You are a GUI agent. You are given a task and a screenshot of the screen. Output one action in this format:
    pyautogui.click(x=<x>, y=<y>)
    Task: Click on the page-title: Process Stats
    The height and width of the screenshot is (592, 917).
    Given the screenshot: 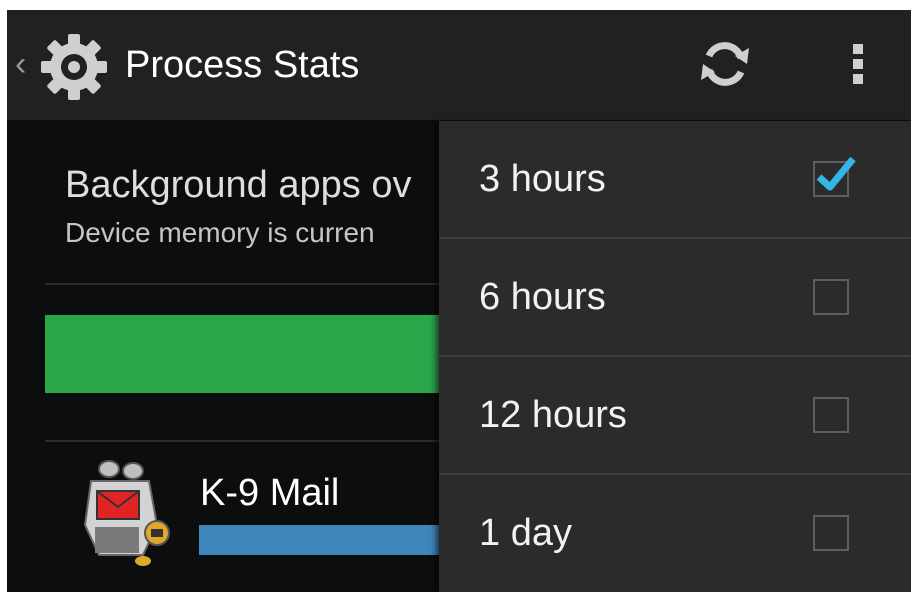 What is the action you would take?
    pyautogui.click(x=242, y=65)
    